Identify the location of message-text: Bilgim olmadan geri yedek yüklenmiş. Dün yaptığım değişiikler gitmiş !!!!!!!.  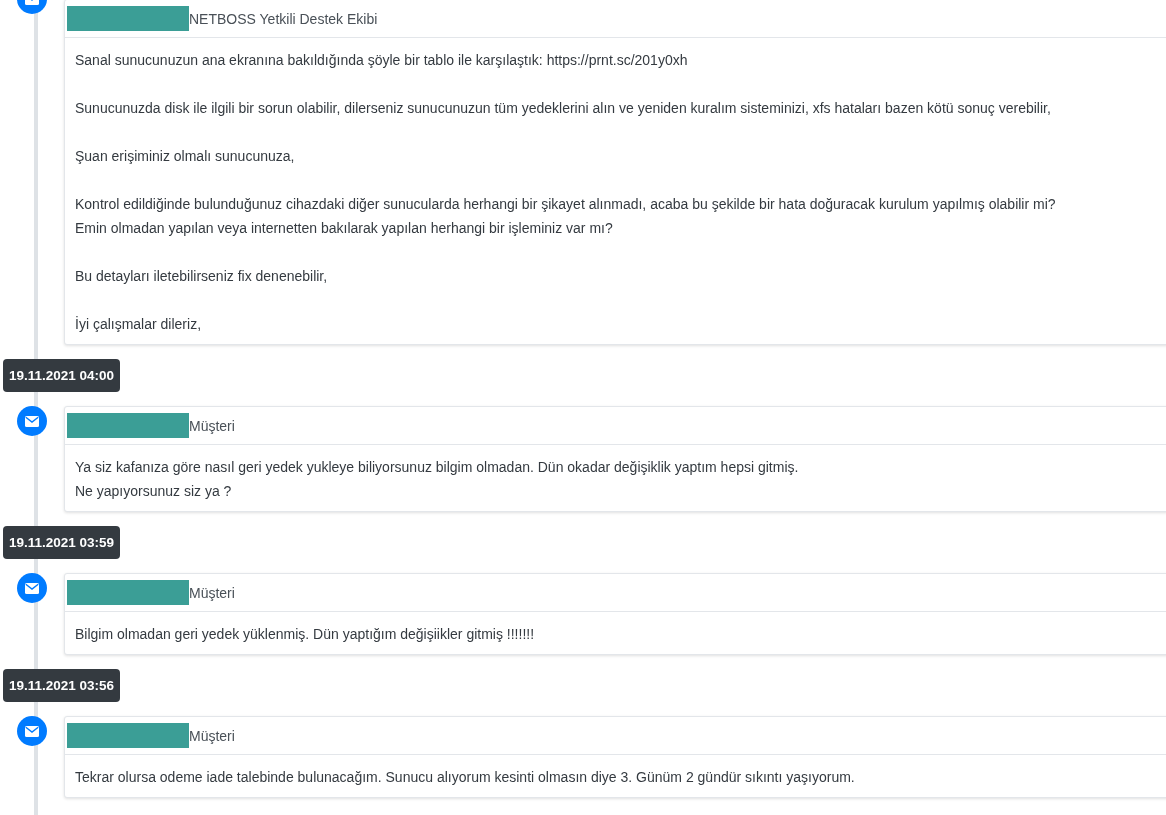
(305, 634).